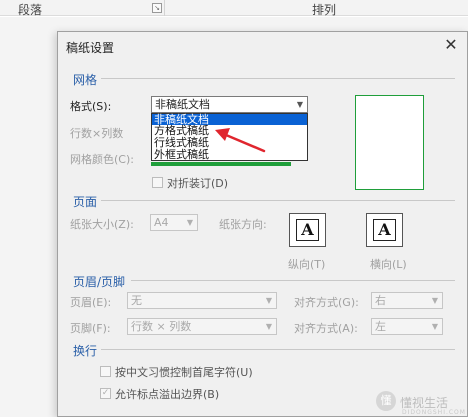 Image resolution: width=468 pixels, height=417 pixels. I want to click on group-divider, so click(164, 8).